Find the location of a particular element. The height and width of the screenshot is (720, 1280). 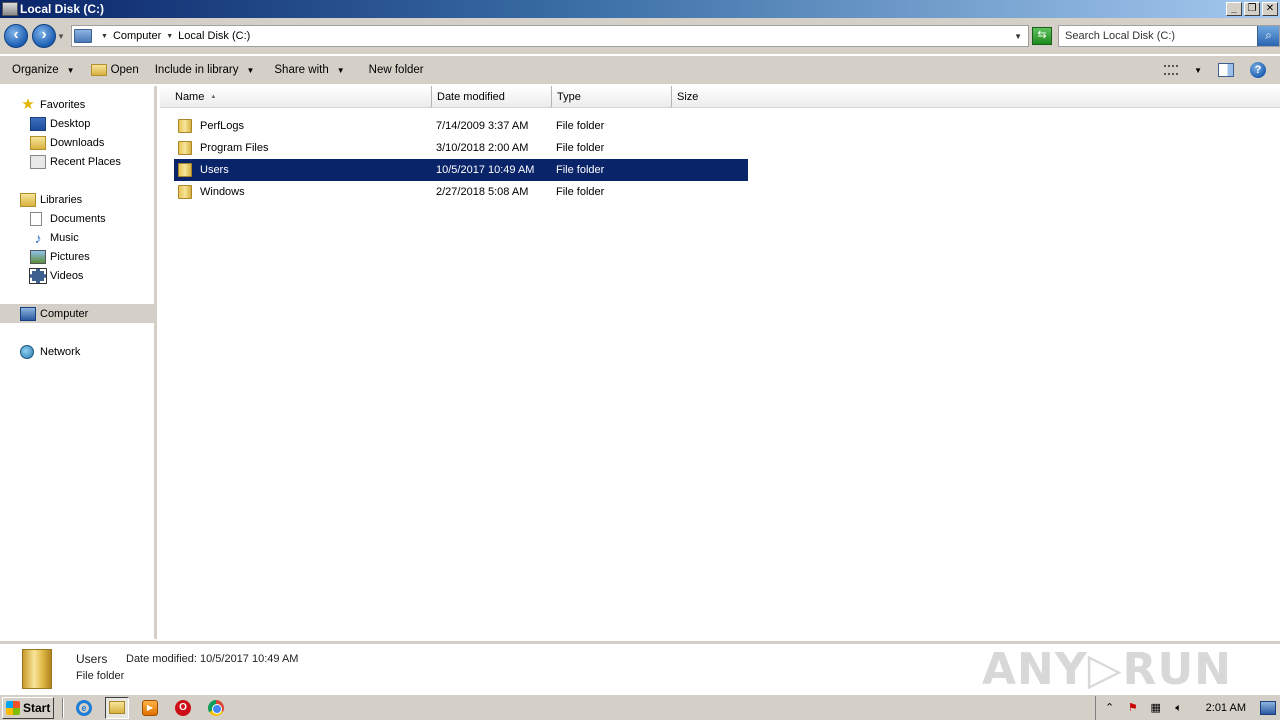

view-dropdown-icon: ▼ is located at coordinates (1198, 70).